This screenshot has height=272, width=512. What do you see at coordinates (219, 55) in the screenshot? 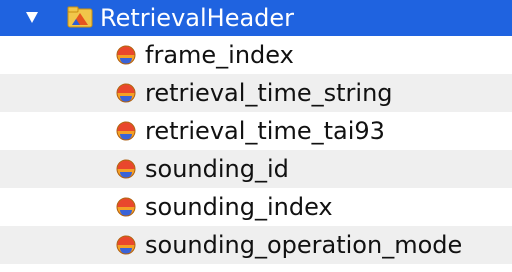
I see `tree-item-label: frame_index` at bounding box center [219, 55].